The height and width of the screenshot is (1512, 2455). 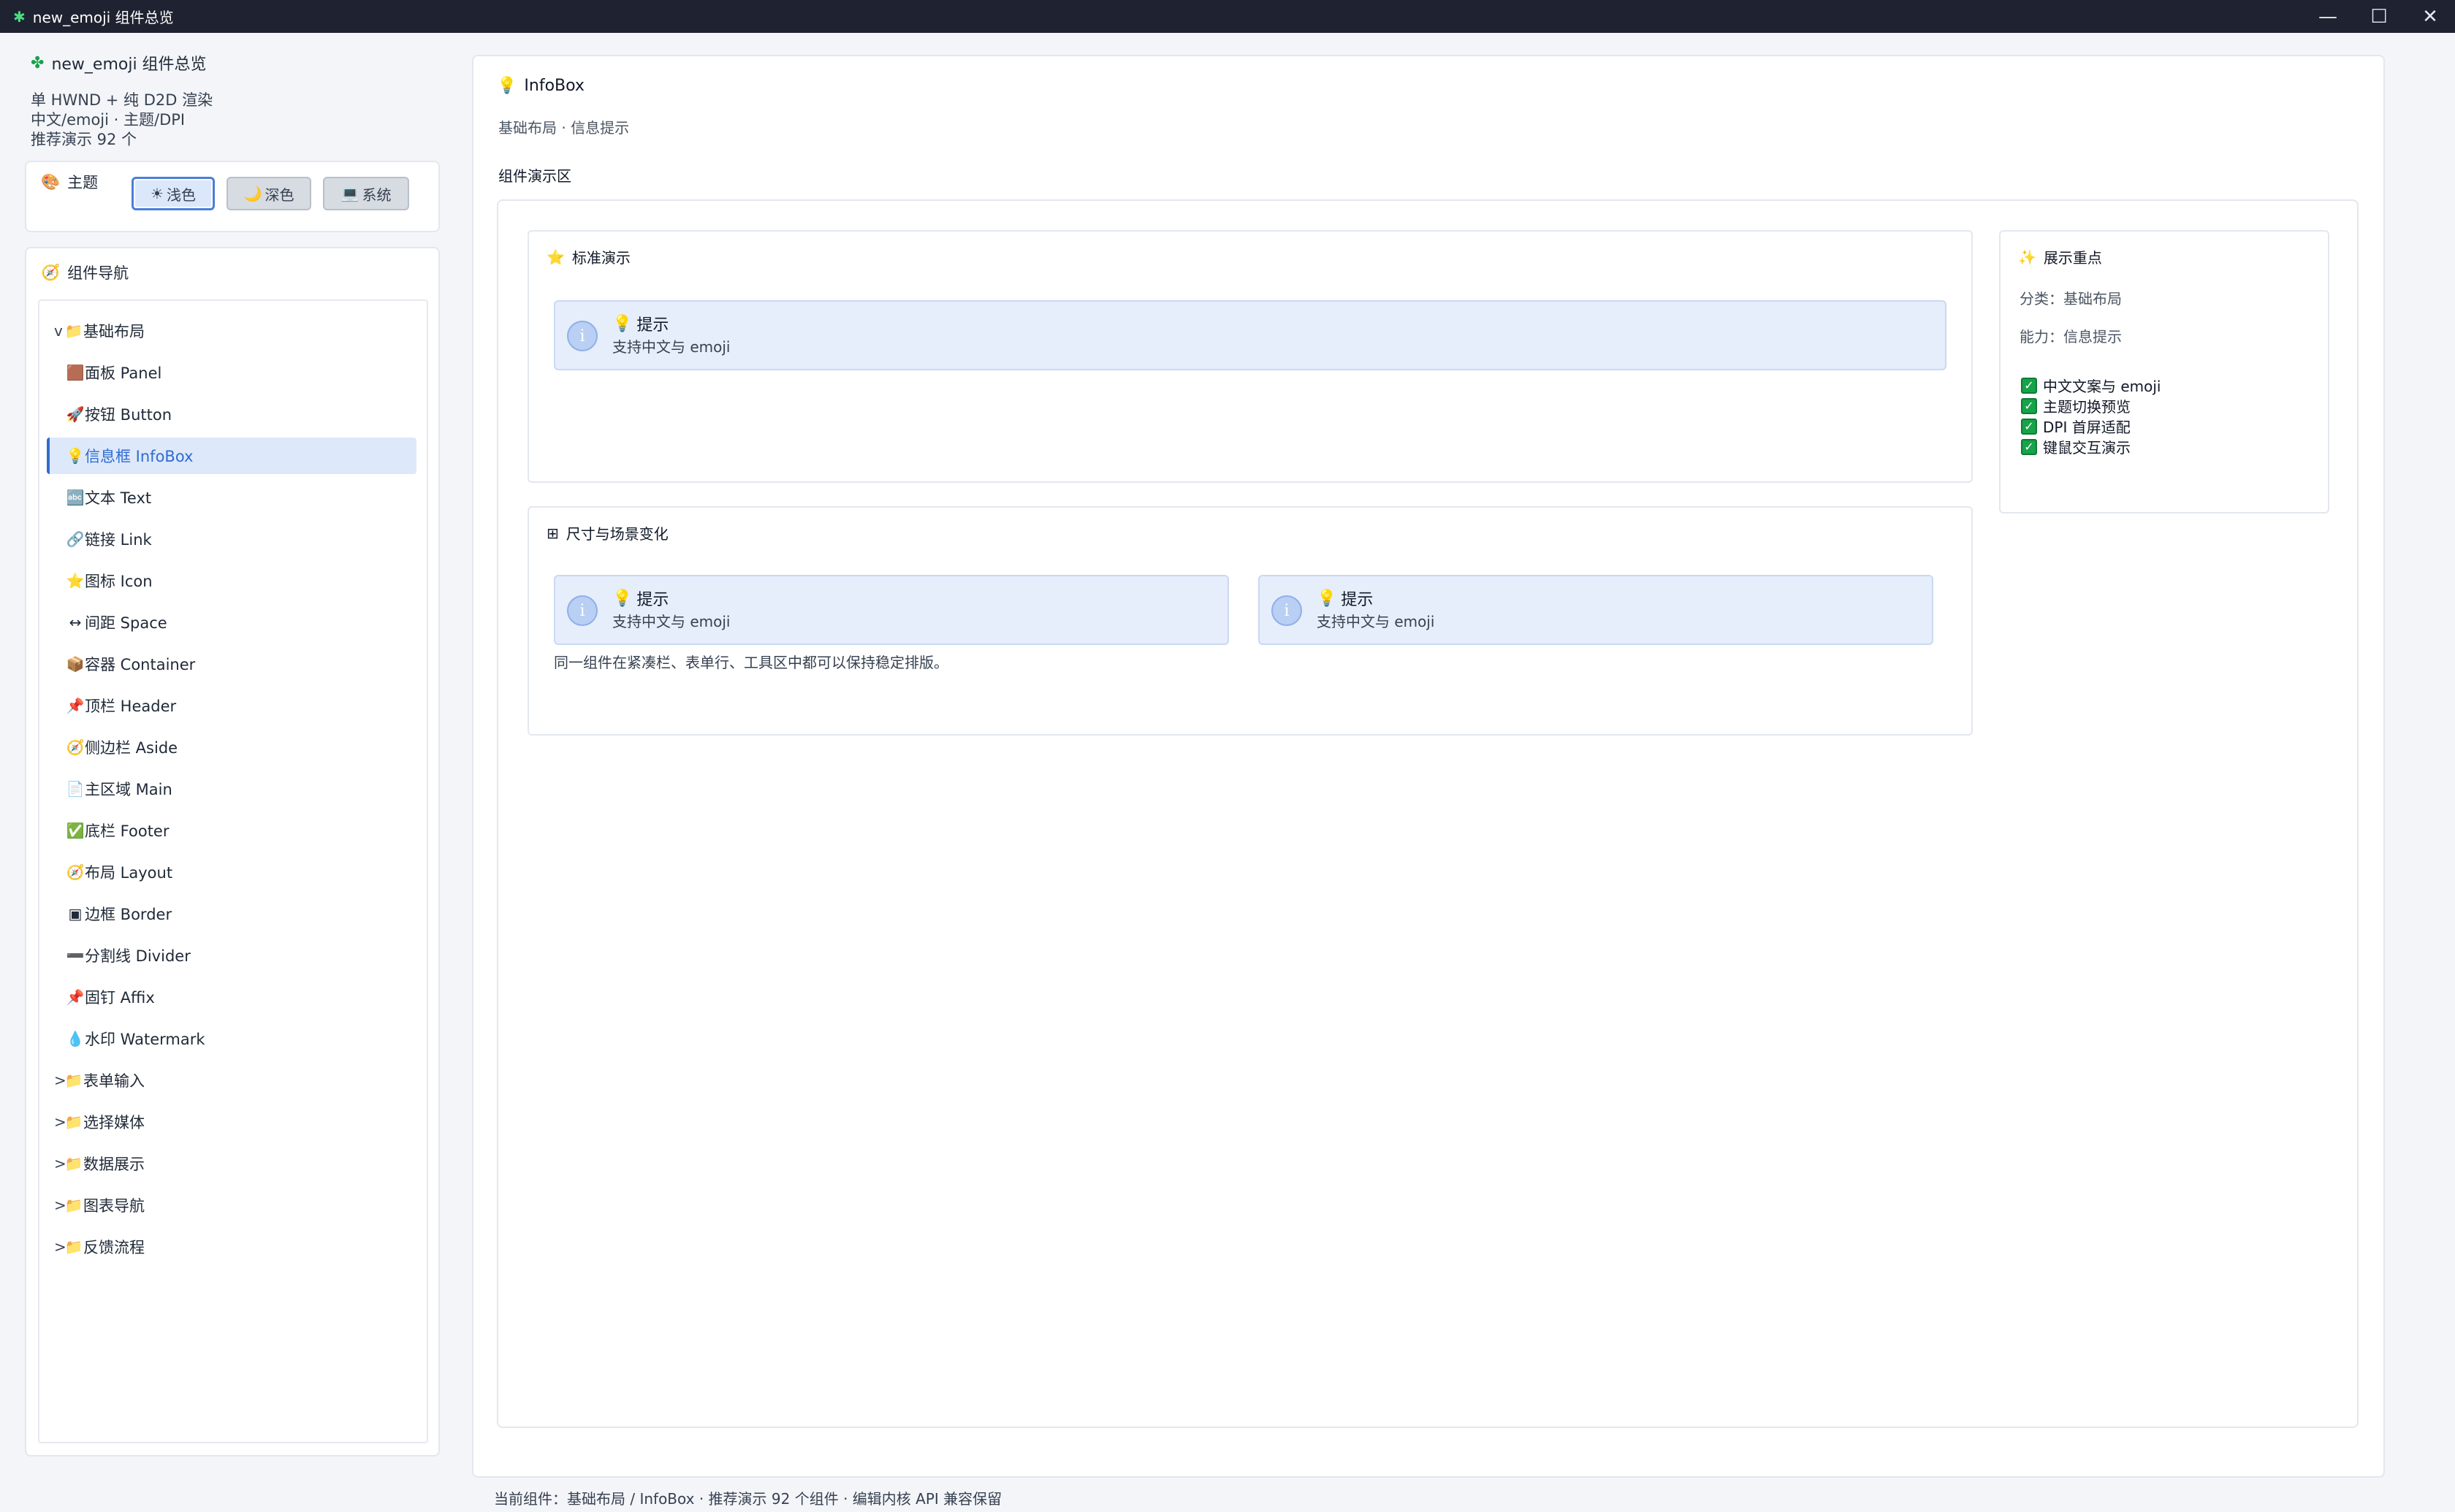 I want to click on theme-label: 🎨 主题, so click(x=69, y=182).